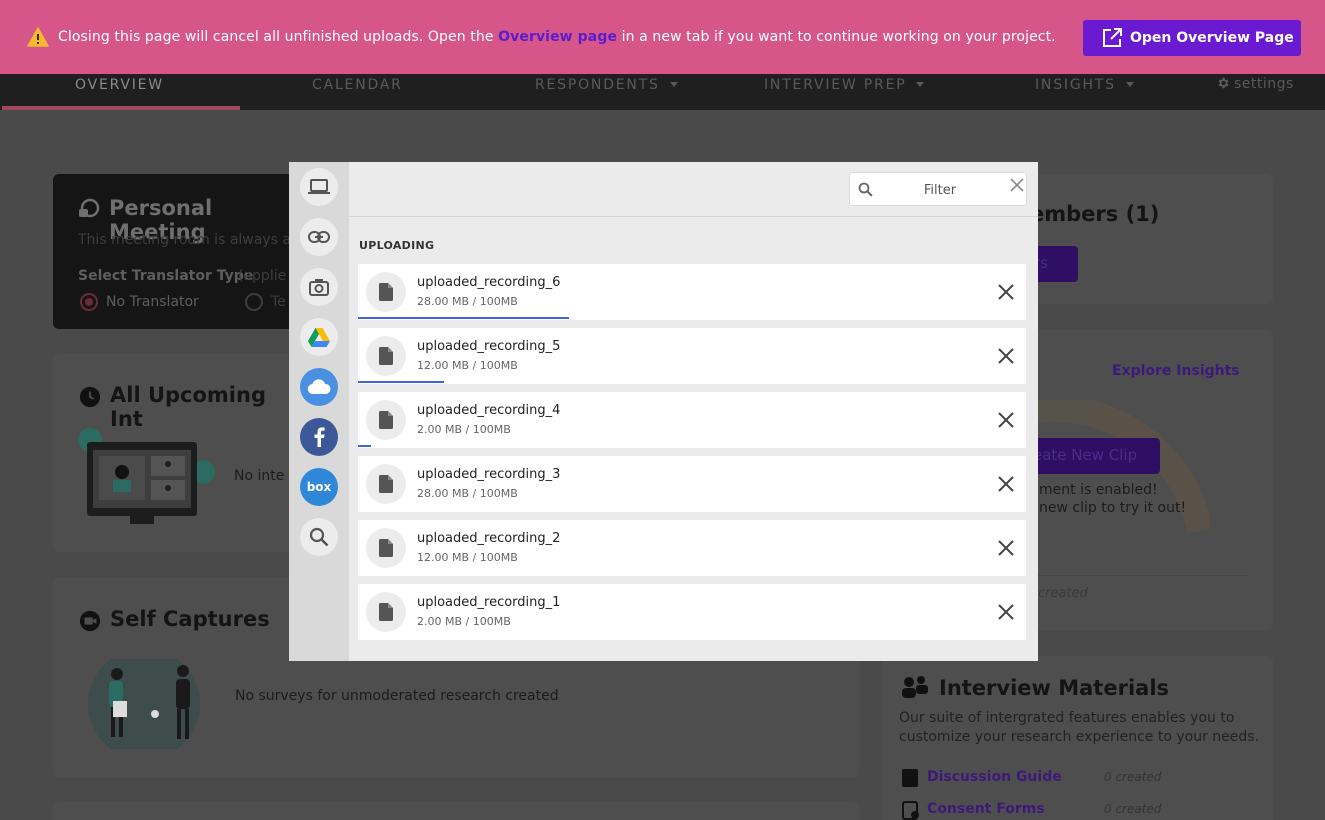 The width and height of the screenshot is (1325, 820). I want to click on nav-respondents-label: RESPONDENTS, so click(597, 85).